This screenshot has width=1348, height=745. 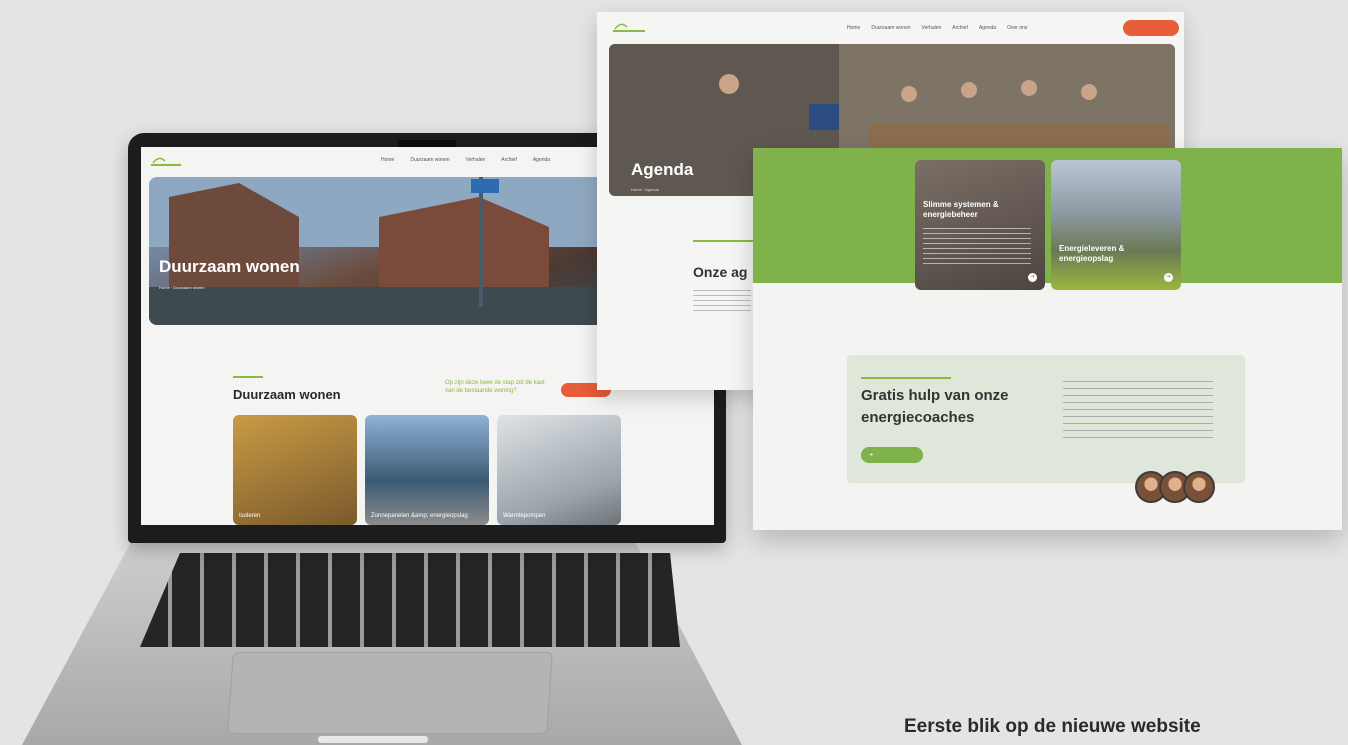 I want to click on agenda-section-title: Onze ag, so click(x=720, y=272).